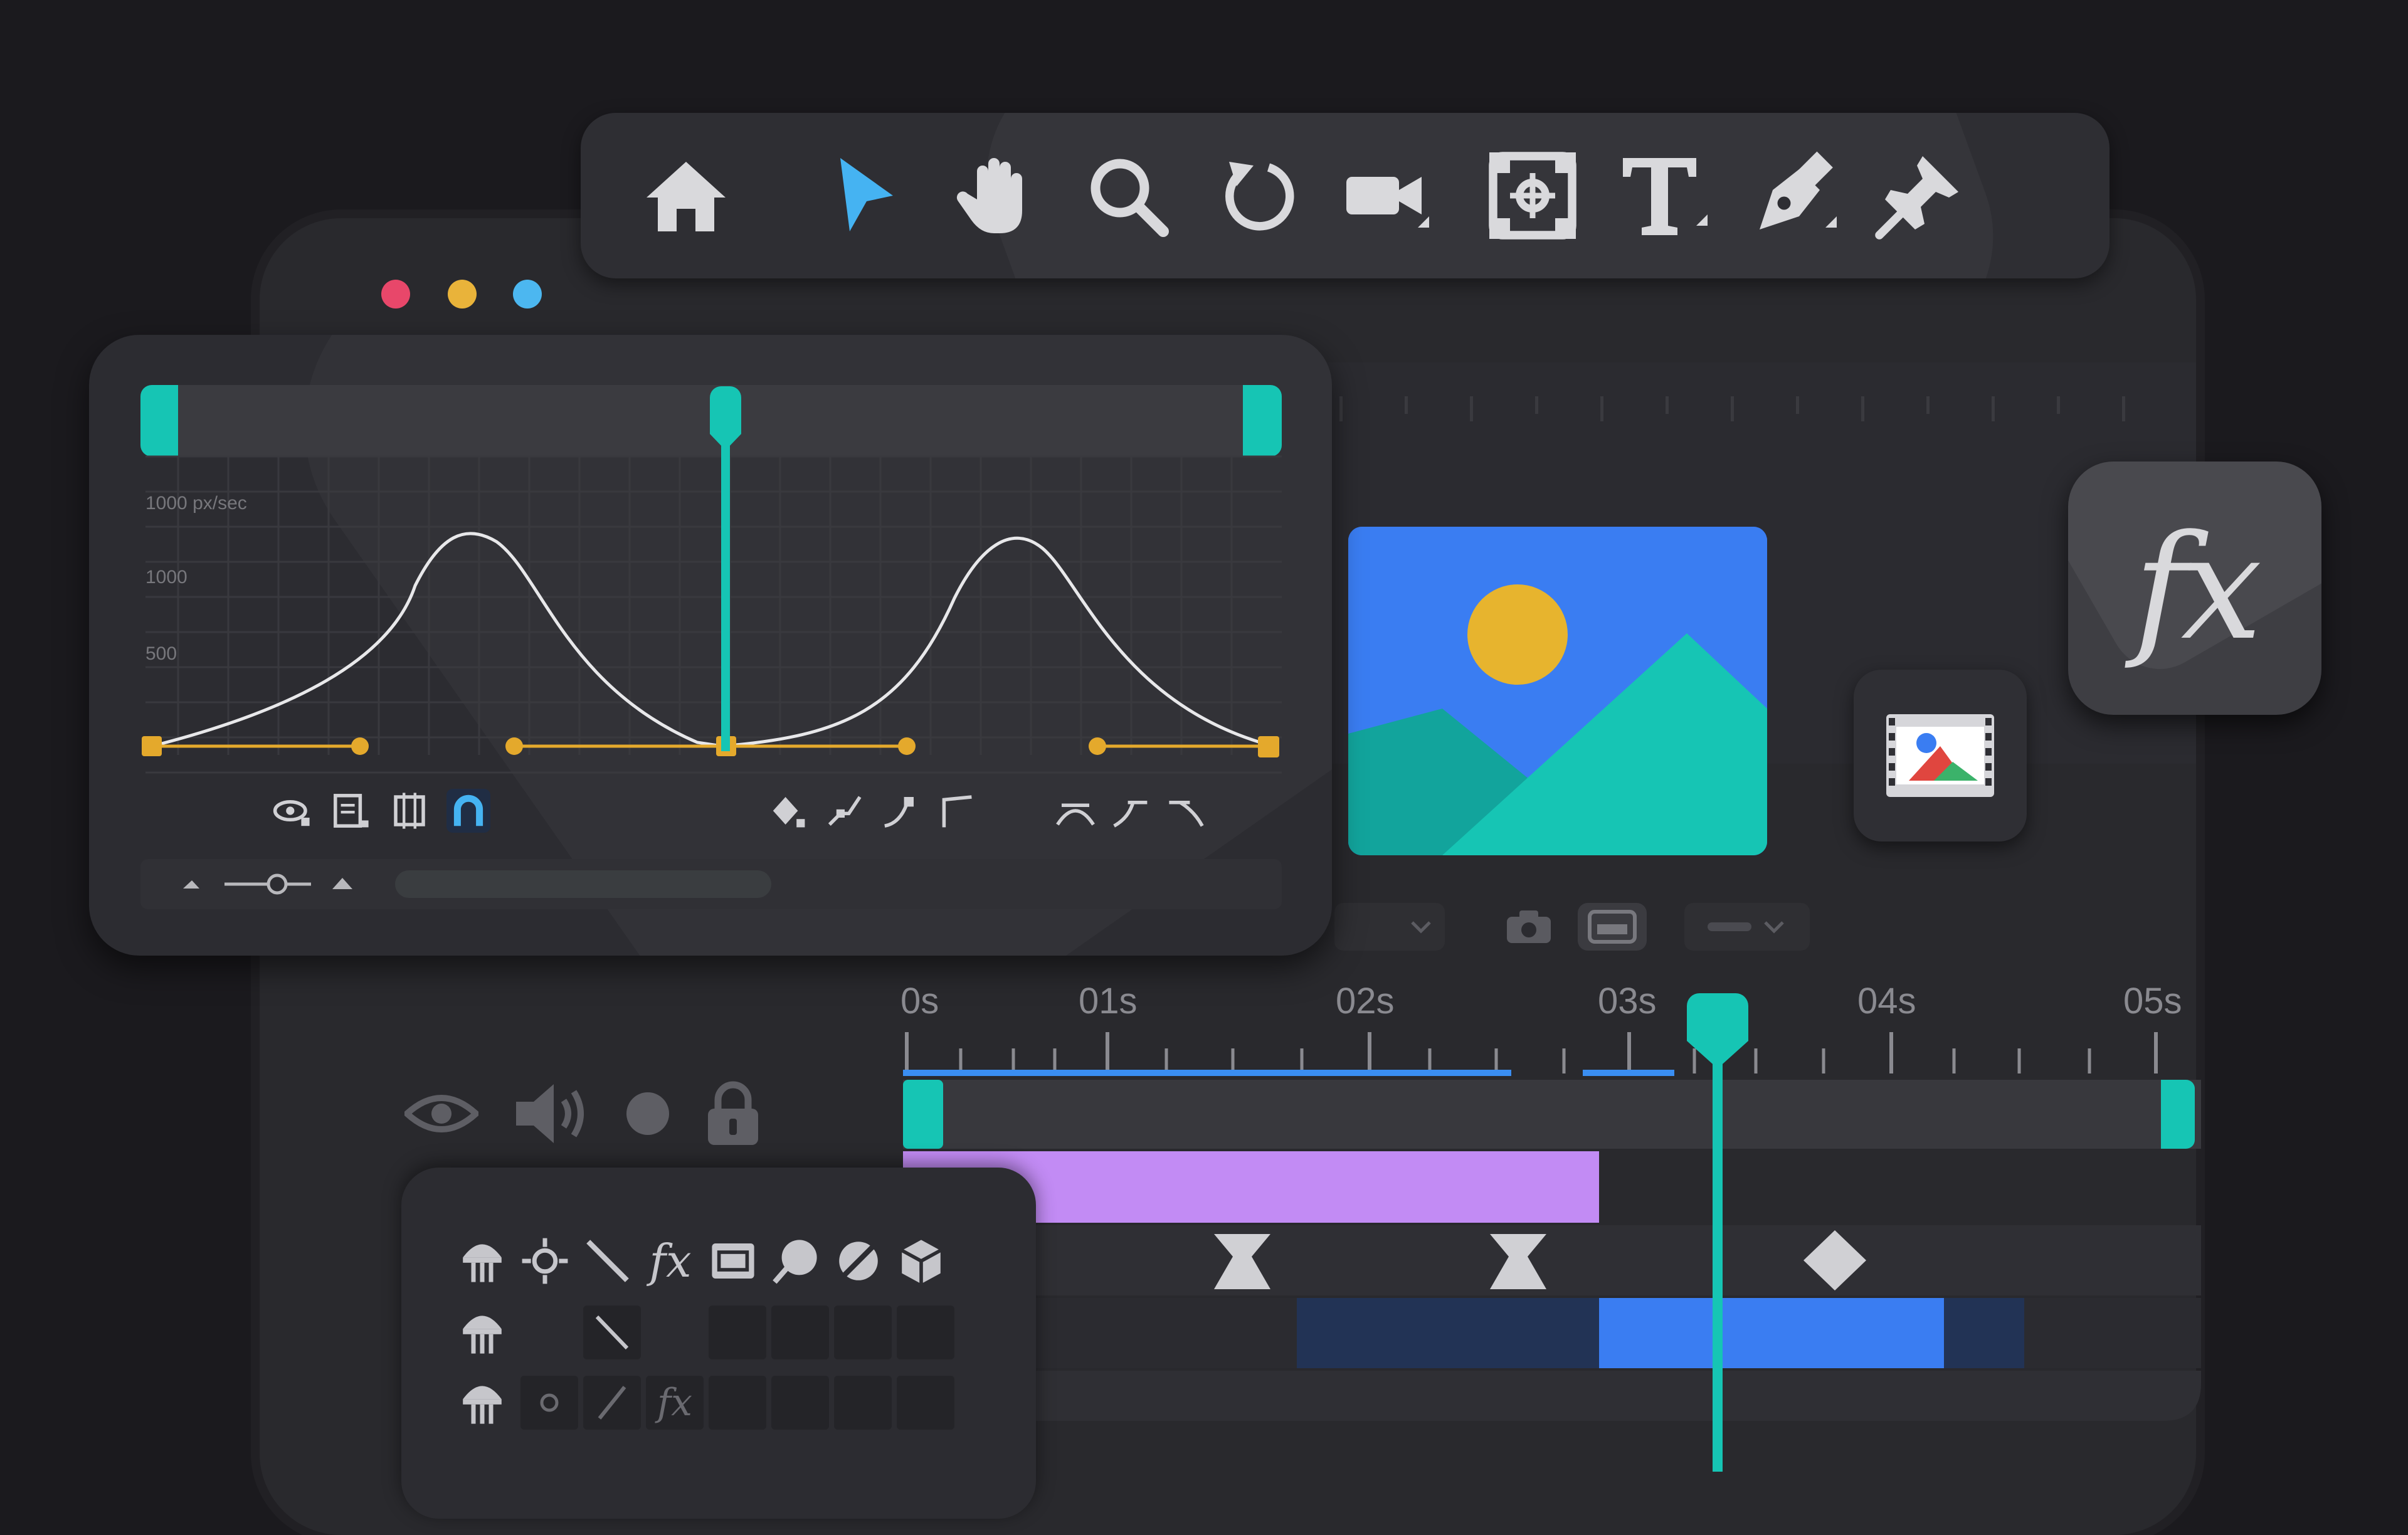  I want to click on snap-button, so click(468, 811).